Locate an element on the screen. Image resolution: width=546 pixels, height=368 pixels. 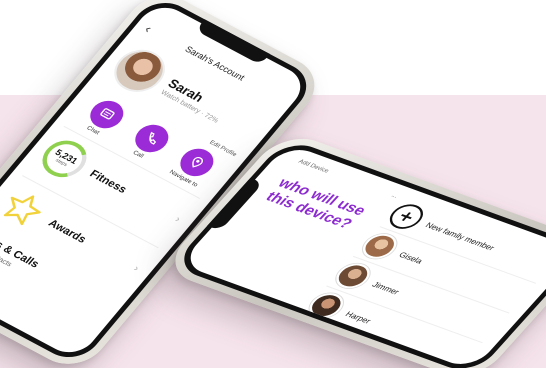
awards-label: Awards is located at coordinates (67, 231).